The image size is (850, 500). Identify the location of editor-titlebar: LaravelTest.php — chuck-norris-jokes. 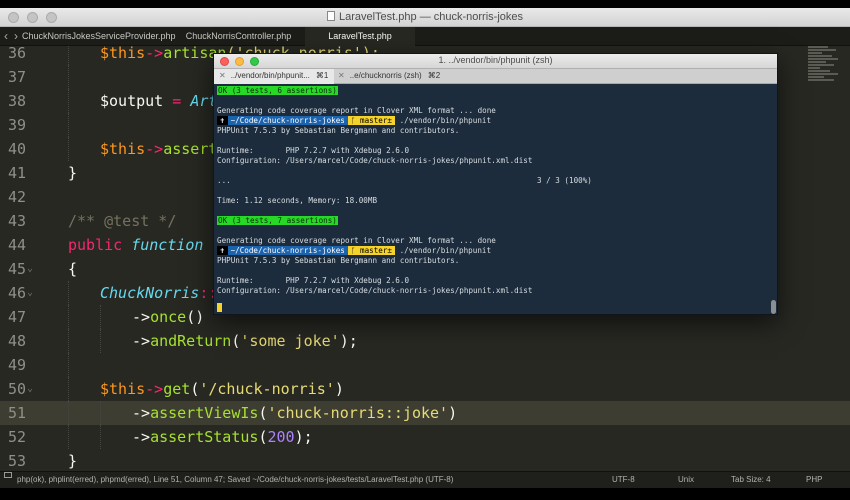
(425, 17).